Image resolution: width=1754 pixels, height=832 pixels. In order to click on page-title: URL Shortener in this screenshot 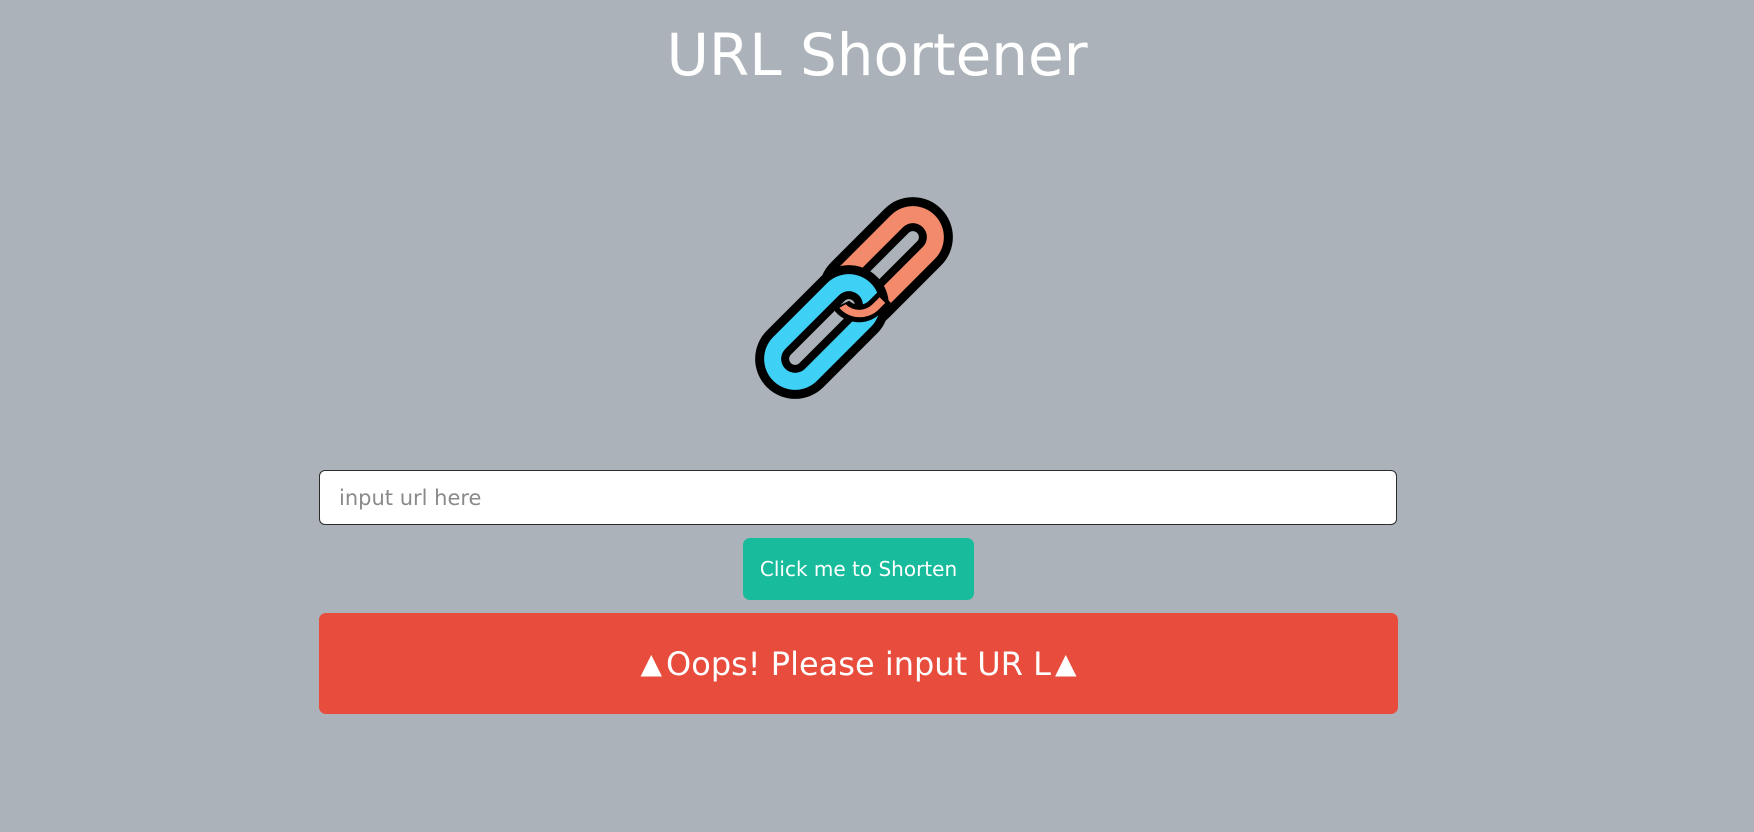, I will do `click(877, 55)`.